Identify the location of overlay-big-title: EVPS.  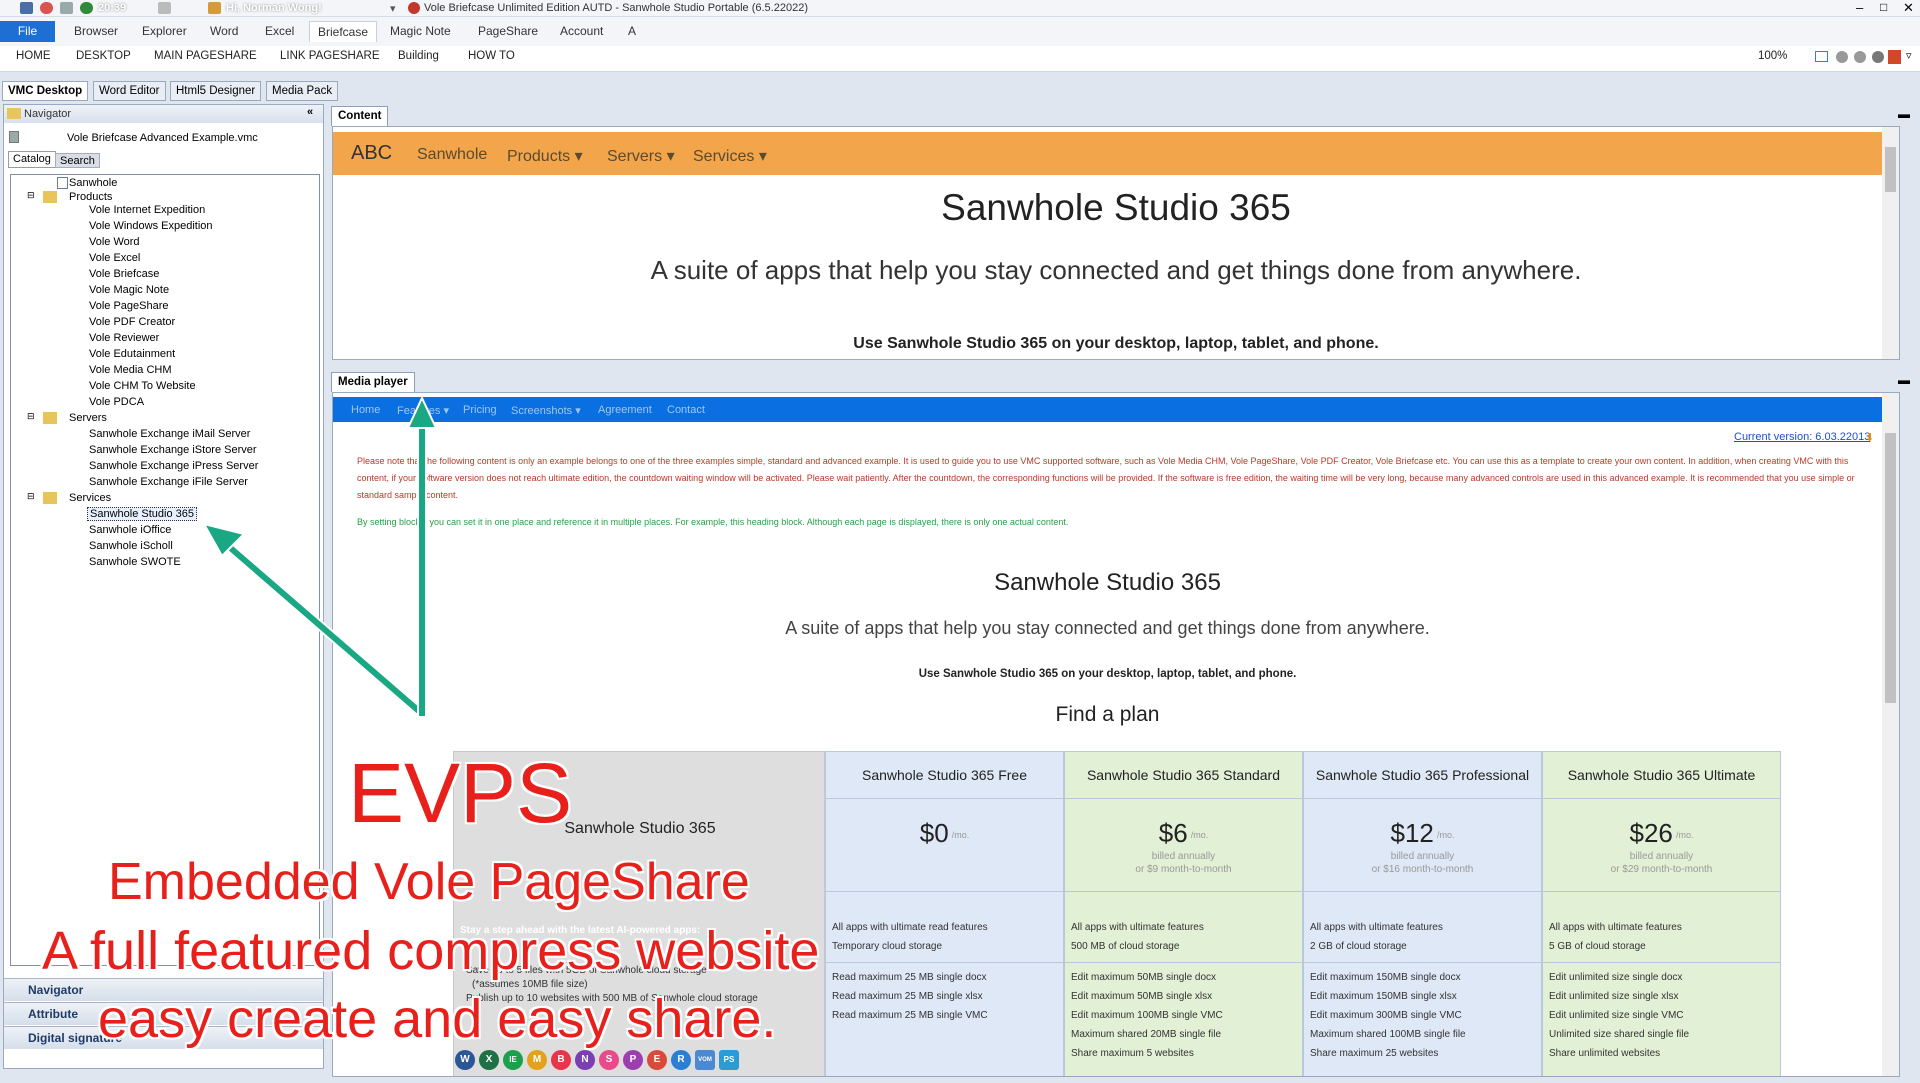
(460, 793).